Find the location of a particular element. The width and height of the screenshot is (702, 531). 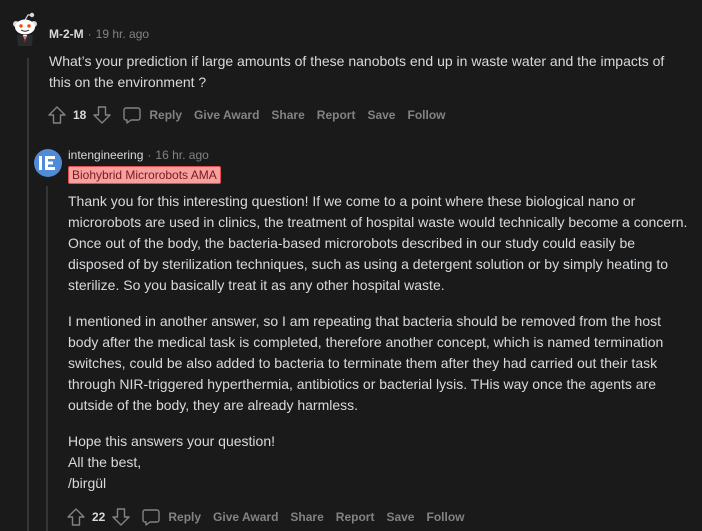

ie-logo-icon is located at coordinates (47, 163).